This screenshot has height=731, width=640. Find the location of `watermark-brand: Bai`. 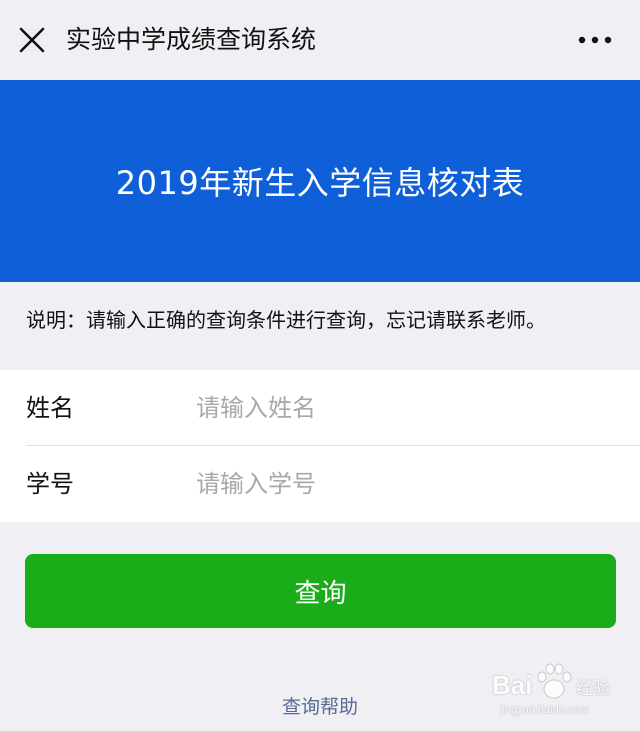

watermark-brand: Bai is located at coordinates (512, 685).